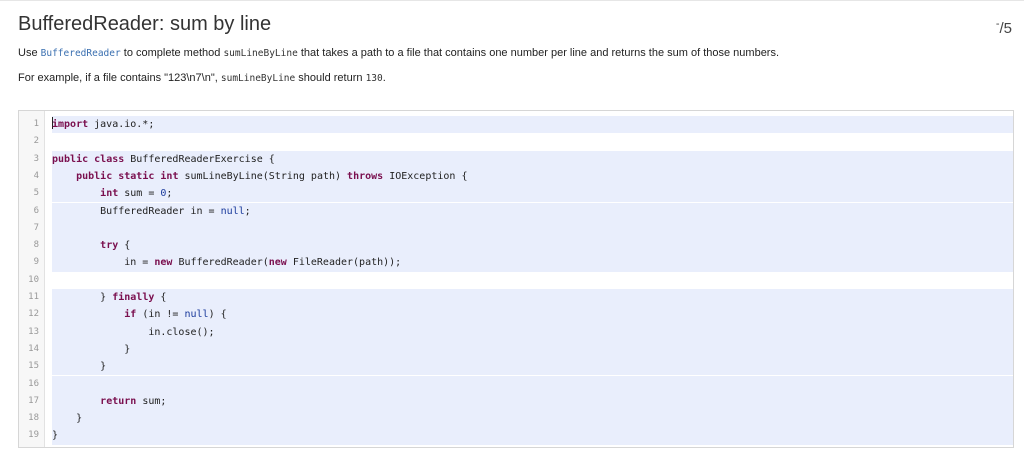 This screenshot has width=1024, height=458. What do you see at coordinates (36, 193) in the screenshot?
I see `line-number: 5` at bounding box center [36, 193].